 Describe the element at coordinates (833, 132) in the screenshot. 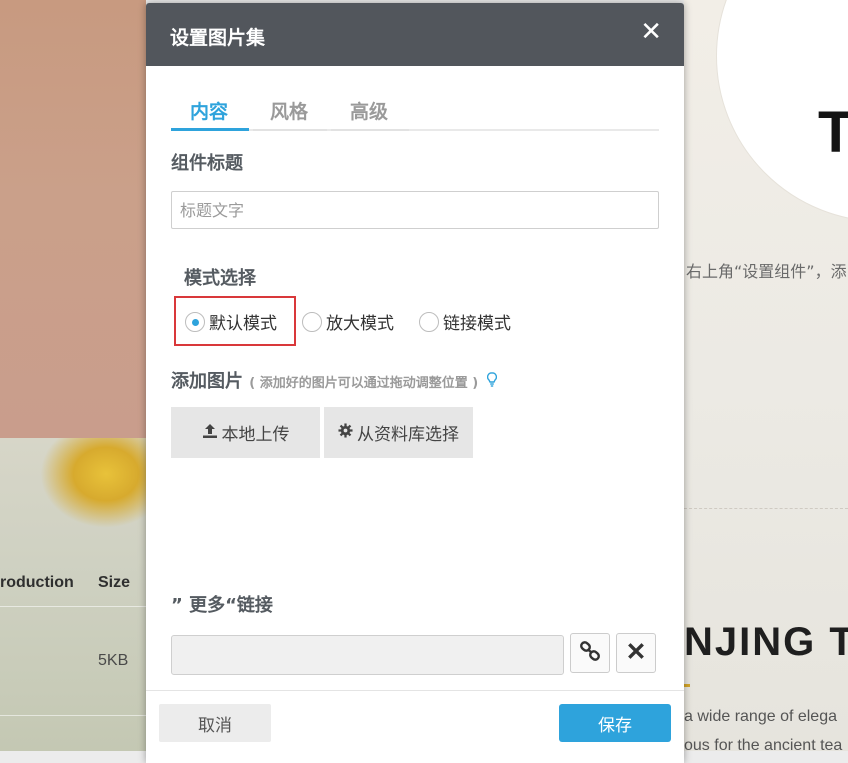

I see `background-big-letter: T` at that location.